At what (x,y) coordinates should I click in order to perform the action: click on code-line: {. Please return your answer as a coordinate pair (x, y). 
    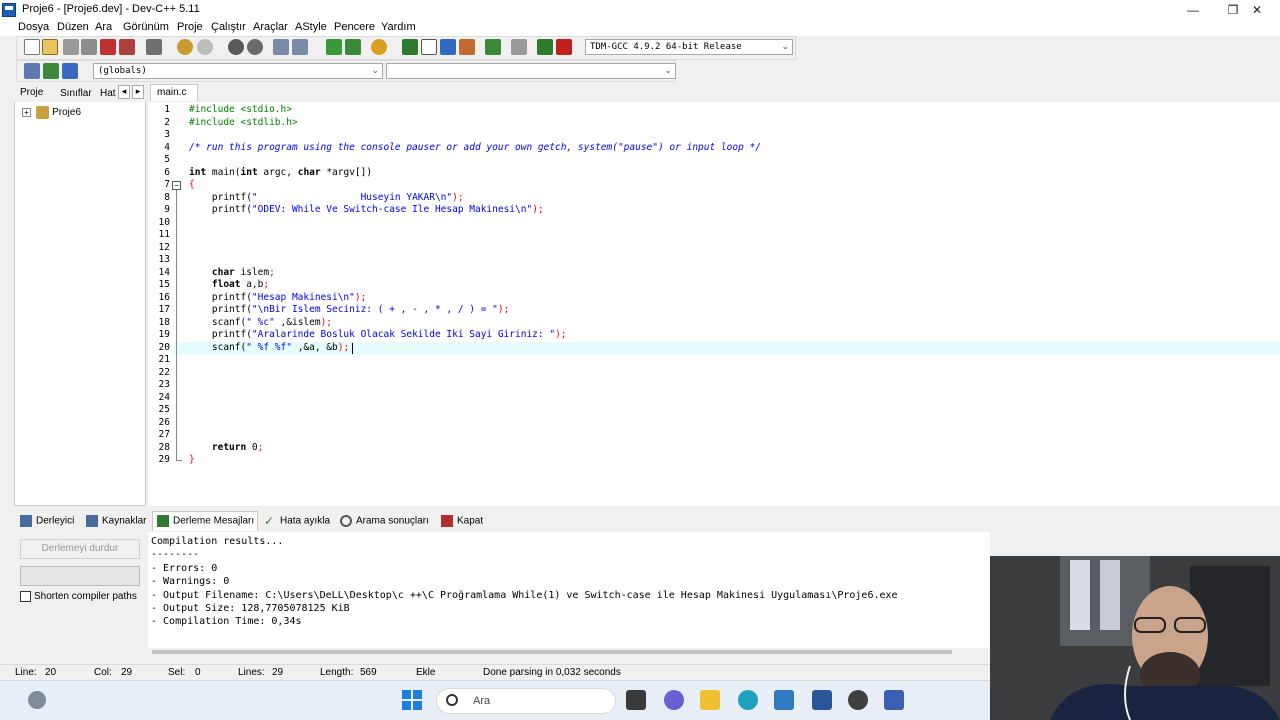
    Looking at the image, I should click on (192, 184).